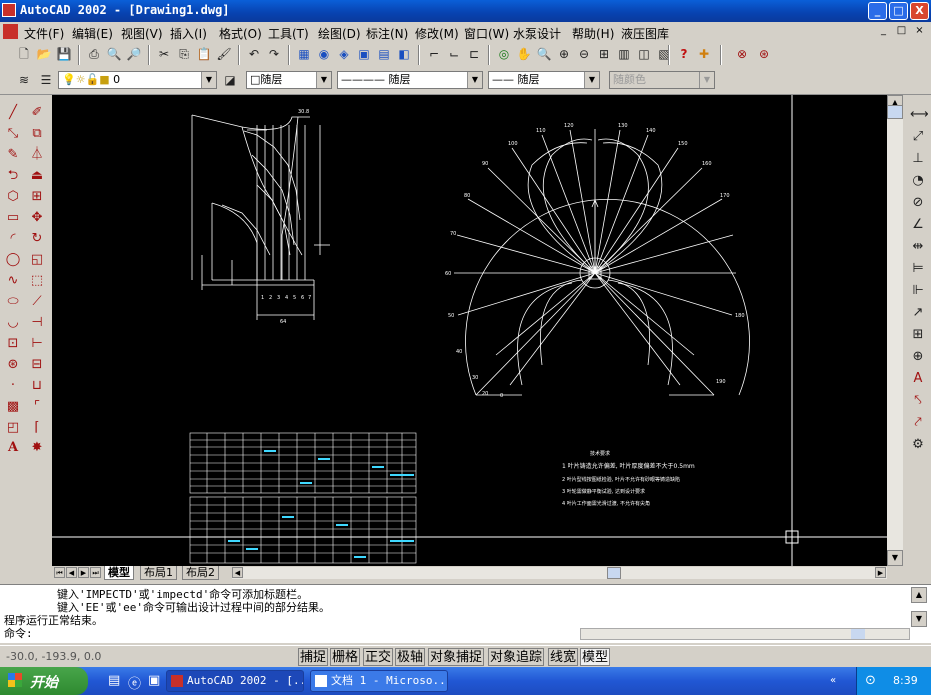 The image size is (931, 695). What do you see at coordinates (24, 54) in the screenshot?
I see `new-file-icon: 🗋` at bounding box center [24, 54].